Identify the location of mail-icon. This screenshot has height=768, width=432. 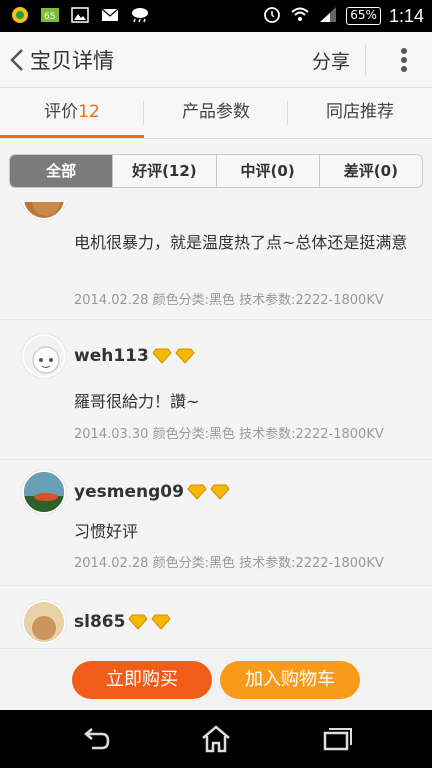
(110, 15).